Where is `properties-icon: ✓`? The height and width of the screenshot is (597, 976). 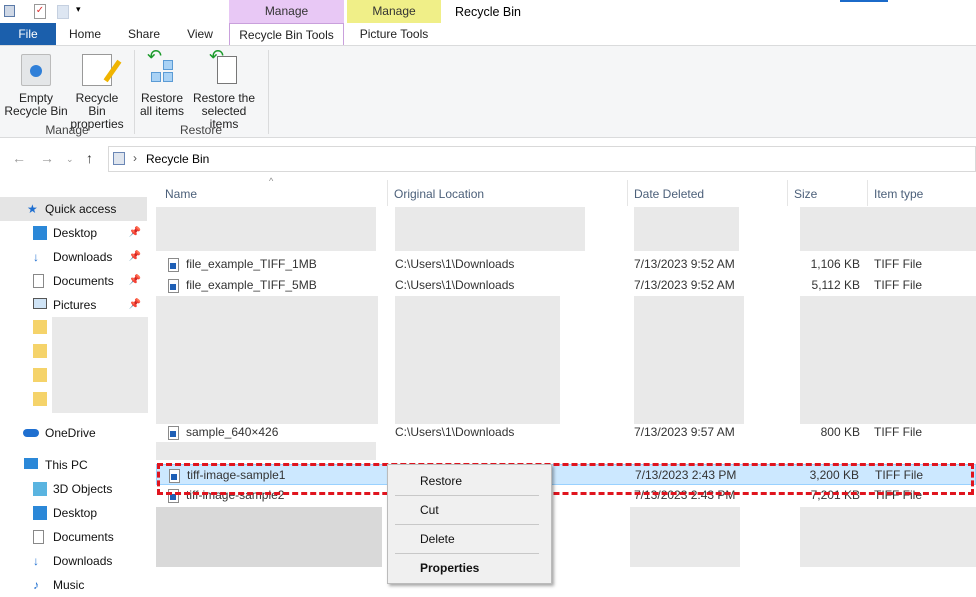 properties-icon: ✓ is located at coordinates (40, 11).